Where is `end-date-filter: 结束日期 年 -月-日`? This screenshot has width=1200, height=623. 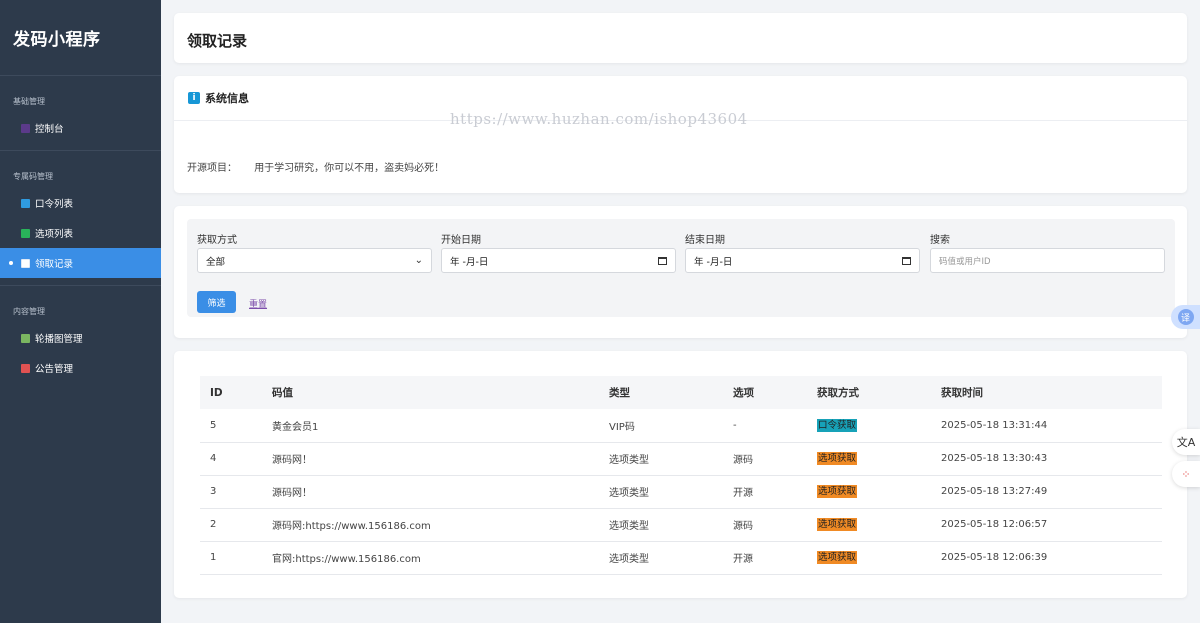
end-date-filter: 结束日期 年 -月-日 is located at coordinates (802, 252).